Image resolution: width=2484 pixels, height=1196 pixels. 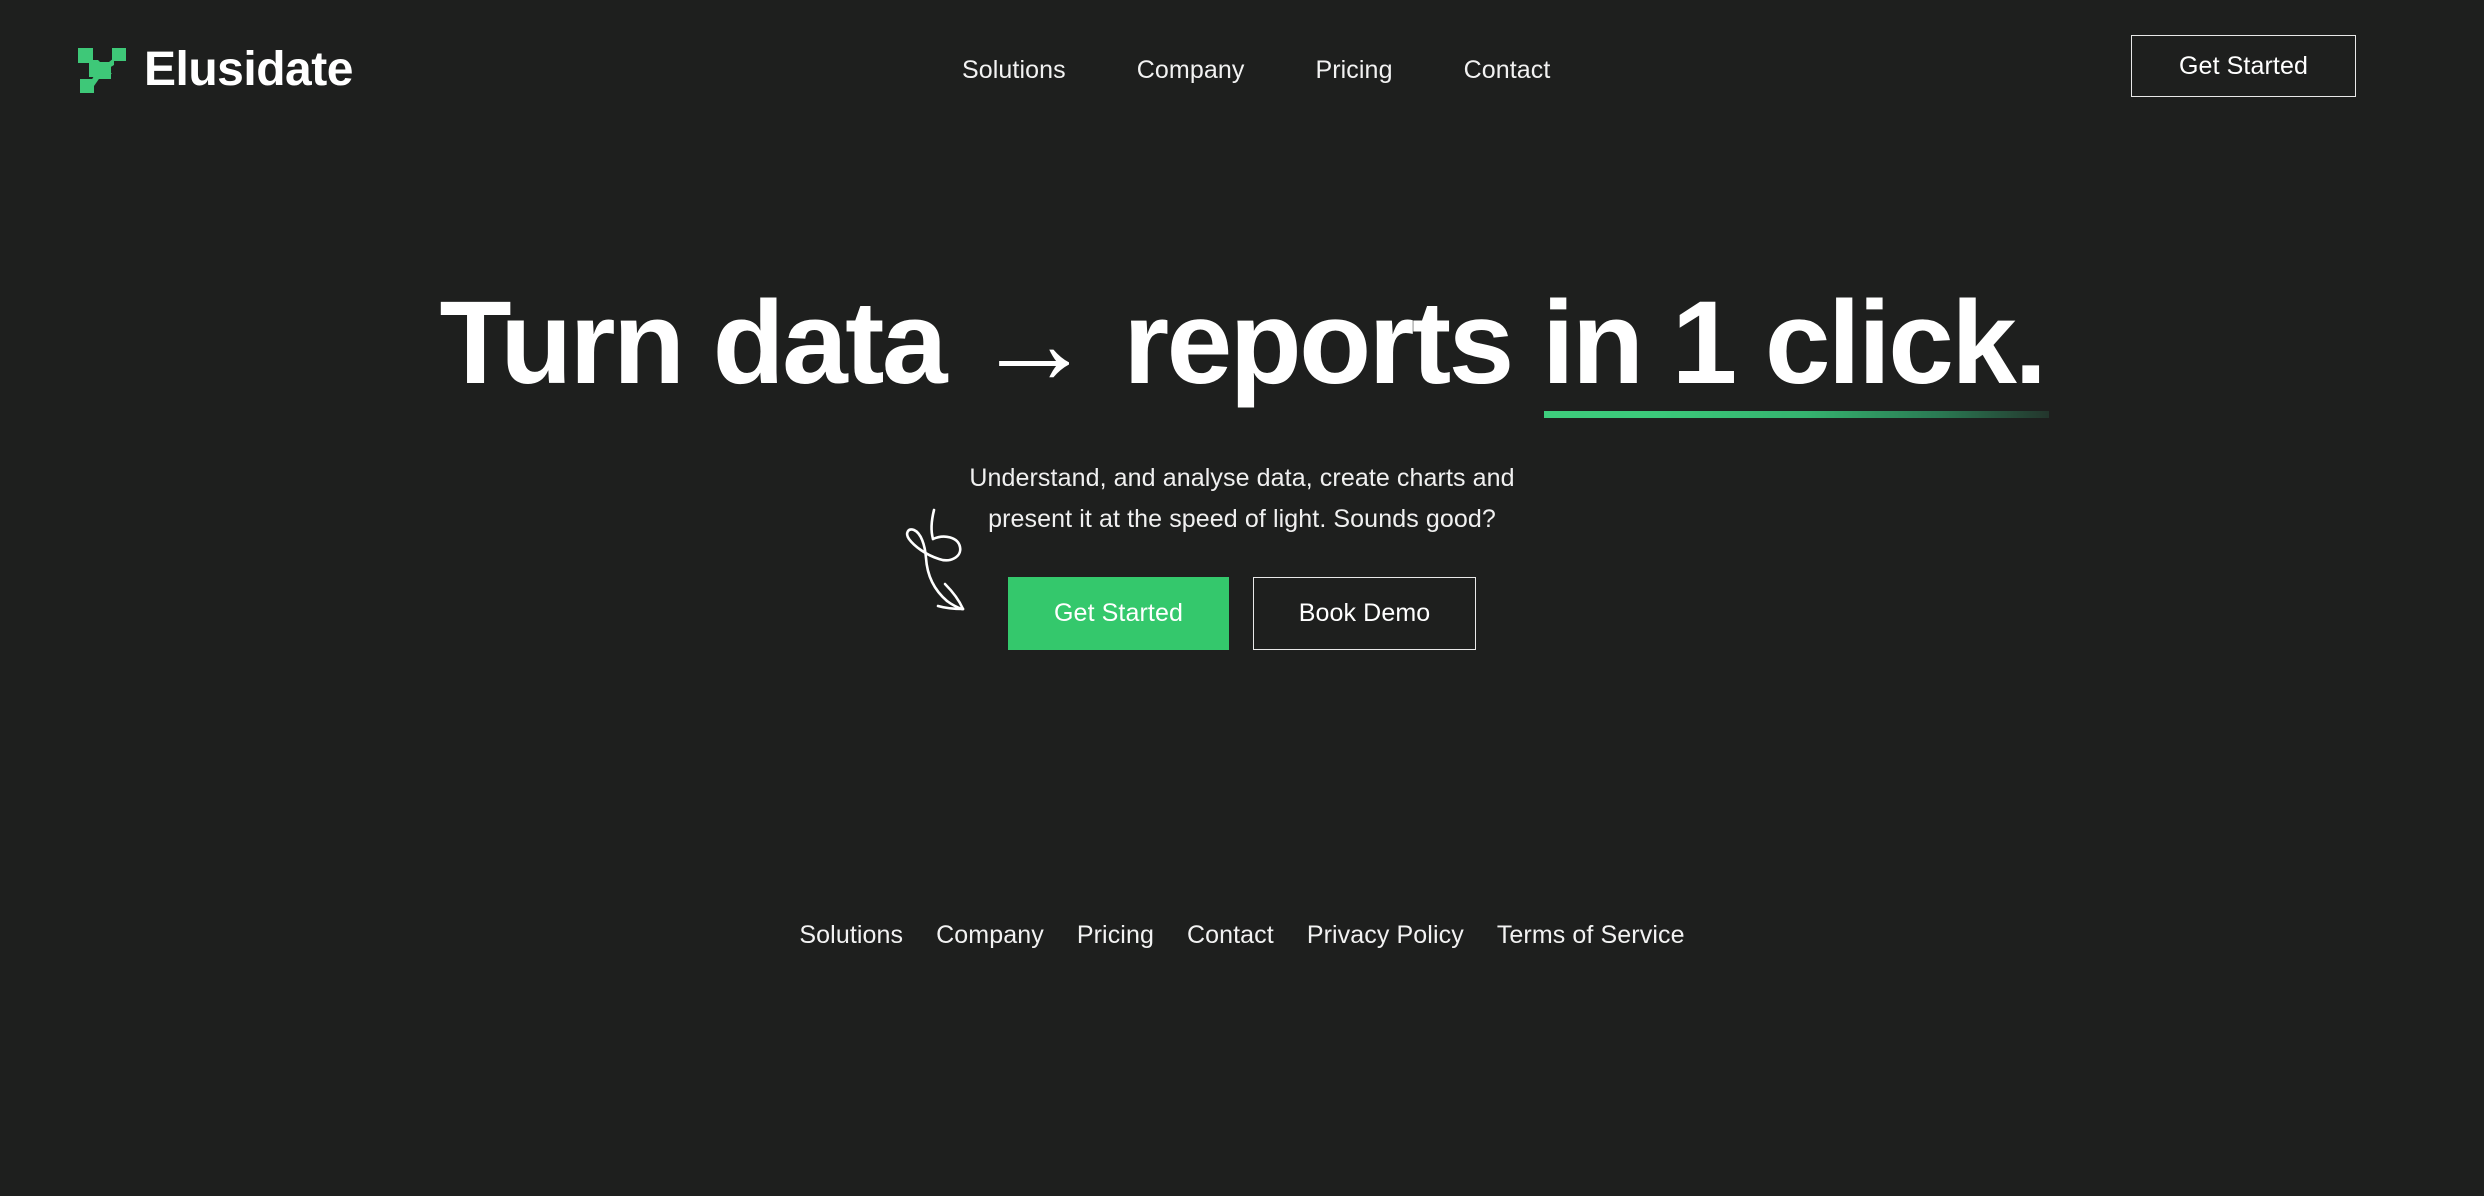 What do you see at coordinates (707, 343) in the screenshot?
I see `headline-part-1: Turn data` at bounding box center [707, 343].